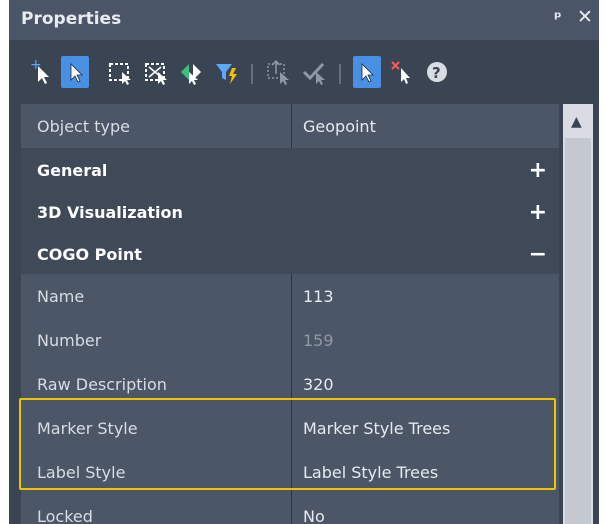  I want to click on help-icon: ?, so click(437, 72).